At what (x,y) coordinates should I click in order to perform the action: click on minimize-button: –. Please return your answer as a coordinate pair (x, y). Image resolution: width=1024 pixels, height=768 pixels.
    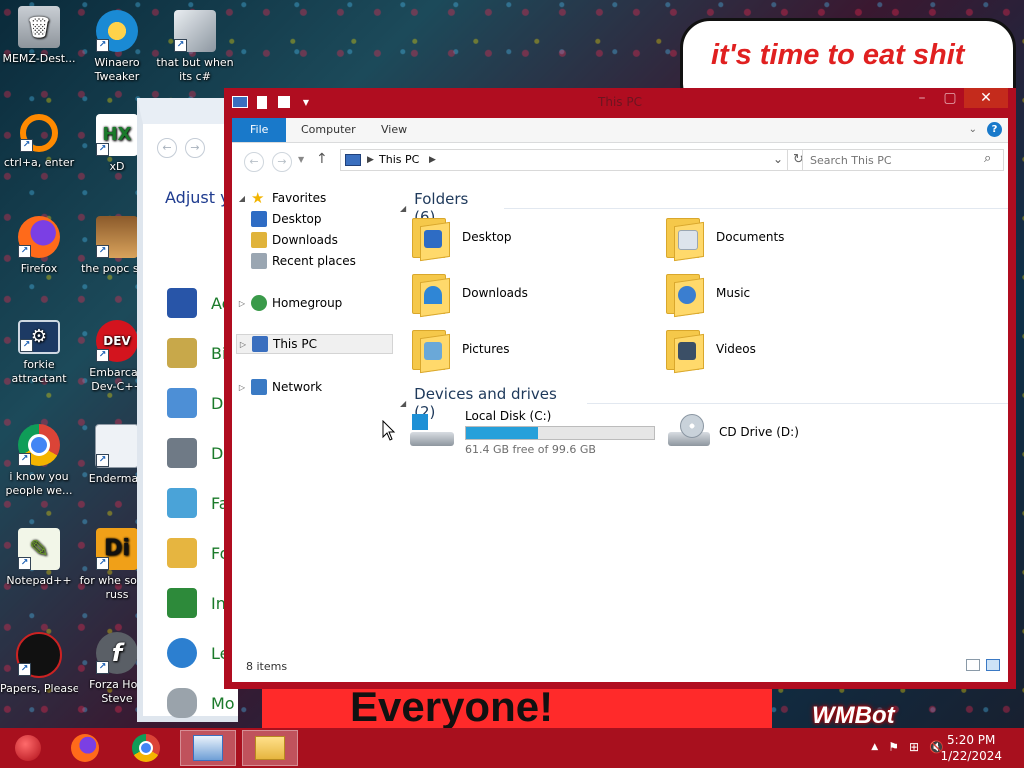
    Looking at the image, I should click on (922, 98).